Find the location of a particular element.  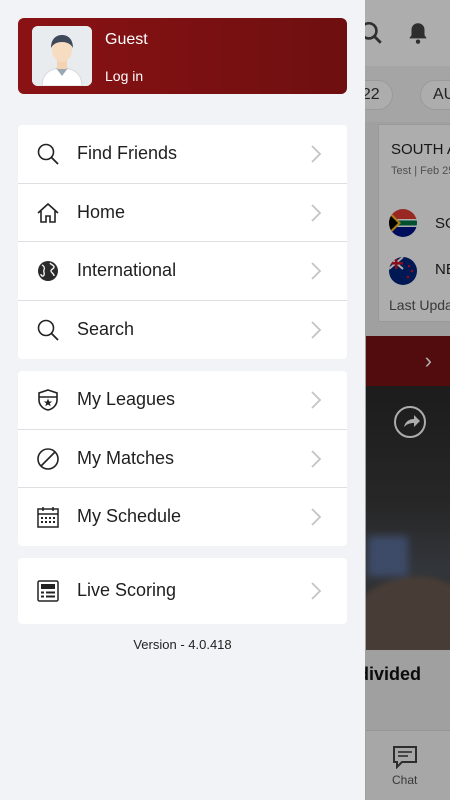

live-scoring-icon is located at coordinates (48, 591).